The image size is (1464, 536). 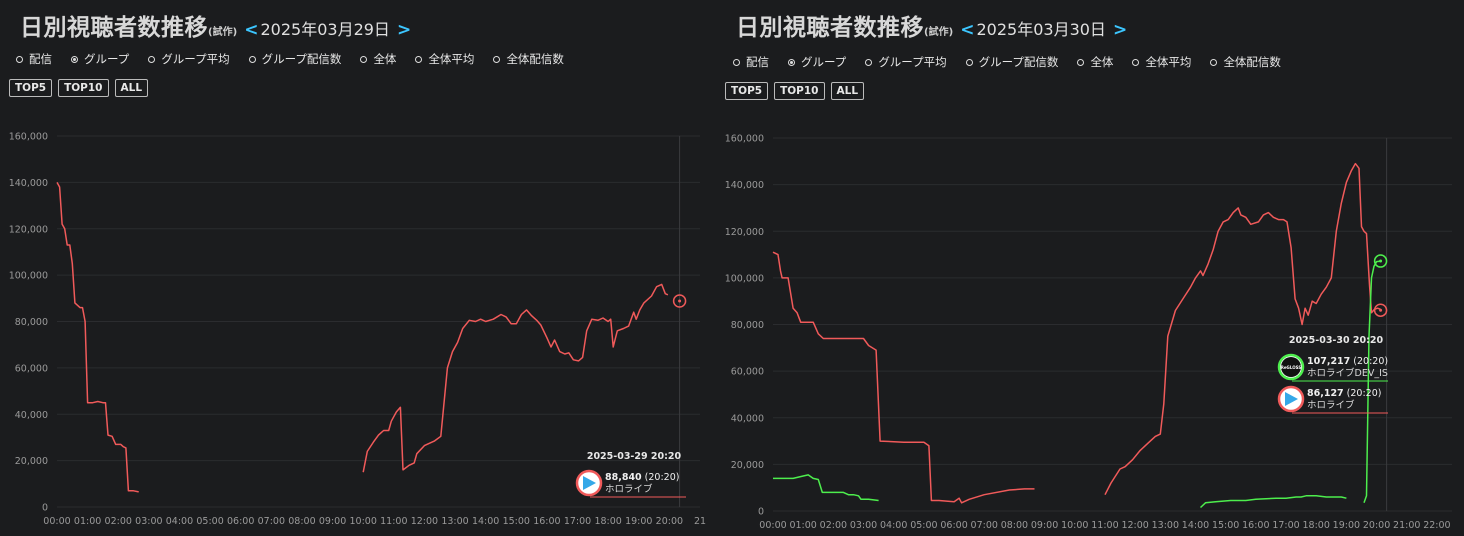 I want to click on x-tick-label: 22:00, so click(x=1436, y=525).